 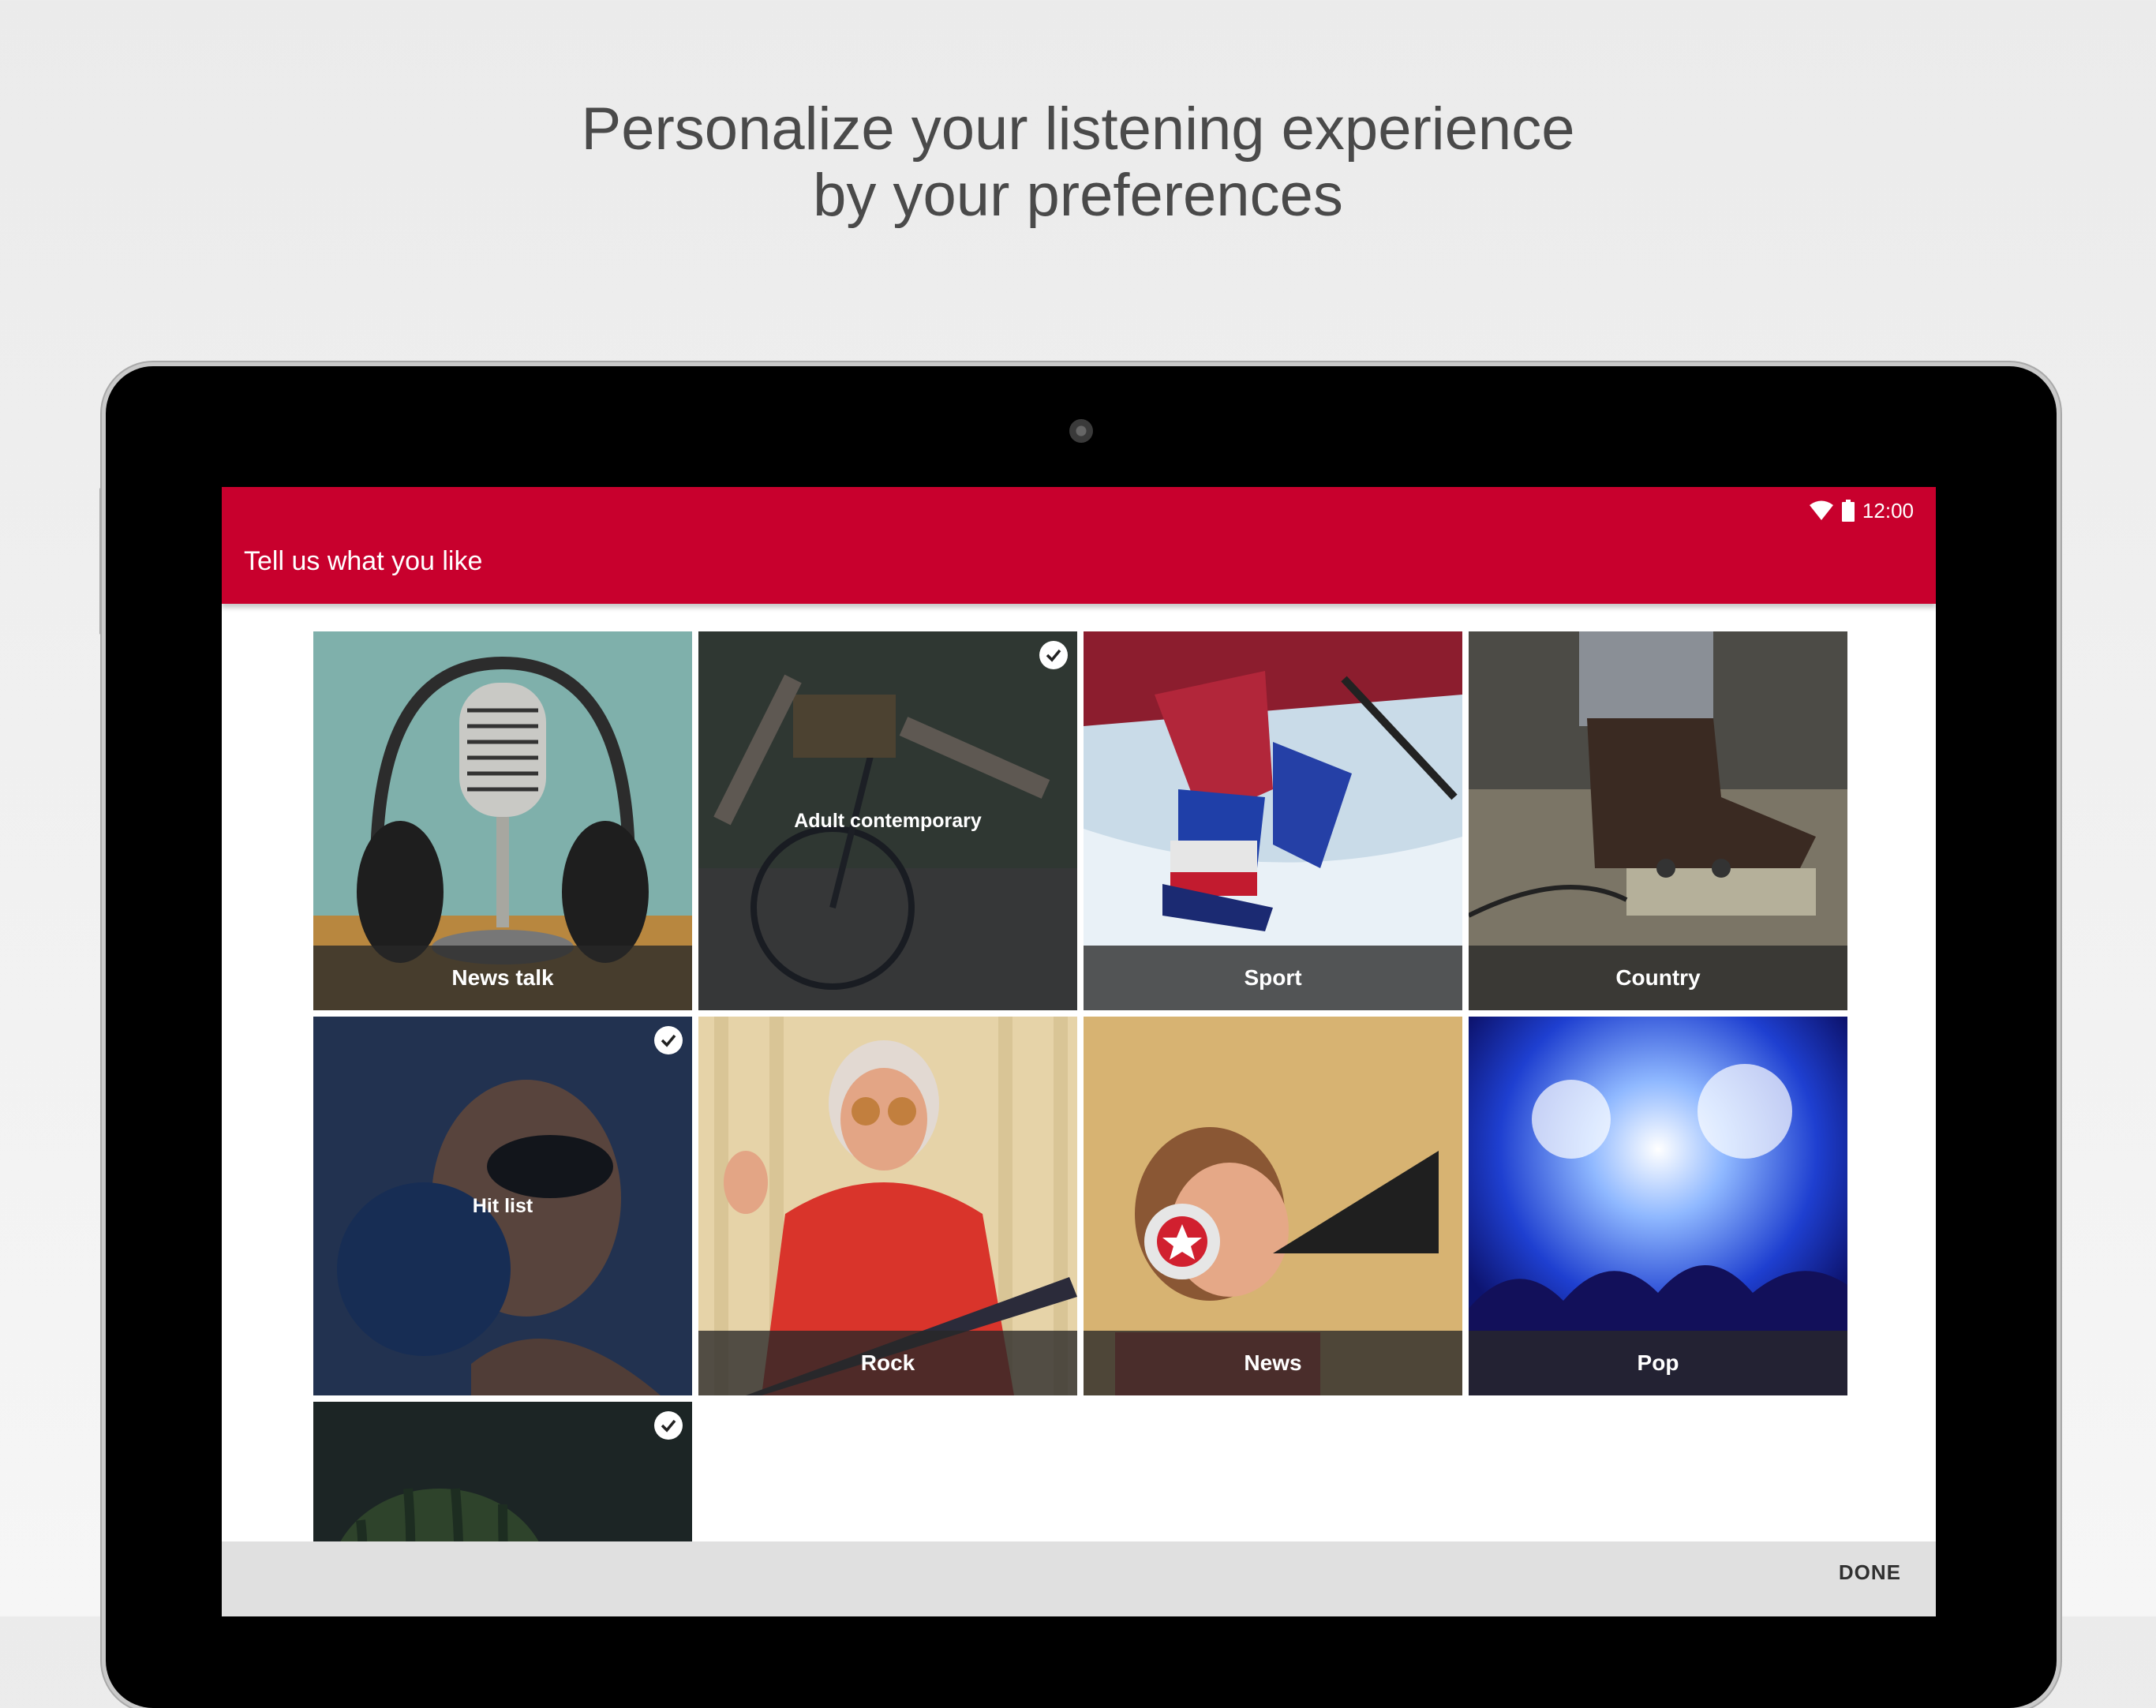 What do you see at coordinates (261, 363) in the screenshot?
I see `tablet-power-button` at bounding box center [261, 363].